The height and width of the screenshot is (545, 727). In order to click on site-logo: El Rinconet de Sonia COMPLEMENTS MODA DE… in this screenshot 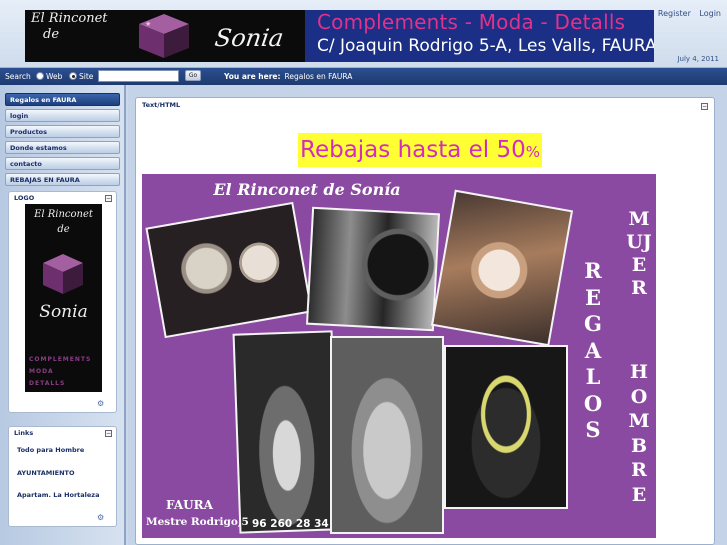, I will do `click(63, 298)`.